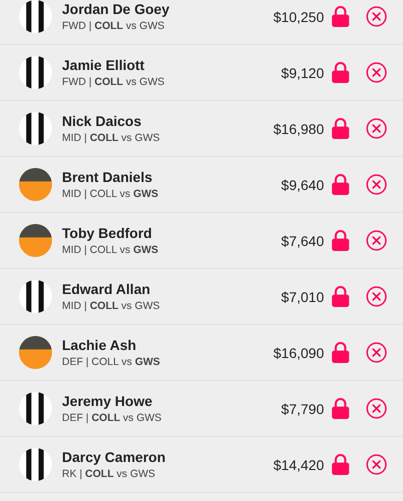 The width and height of the screenshot is (403, 501). What do you see at coordinates (108, 177) in the screenshot?
I see `player-name: Brent Daniels` at bounding box center [108, 177].